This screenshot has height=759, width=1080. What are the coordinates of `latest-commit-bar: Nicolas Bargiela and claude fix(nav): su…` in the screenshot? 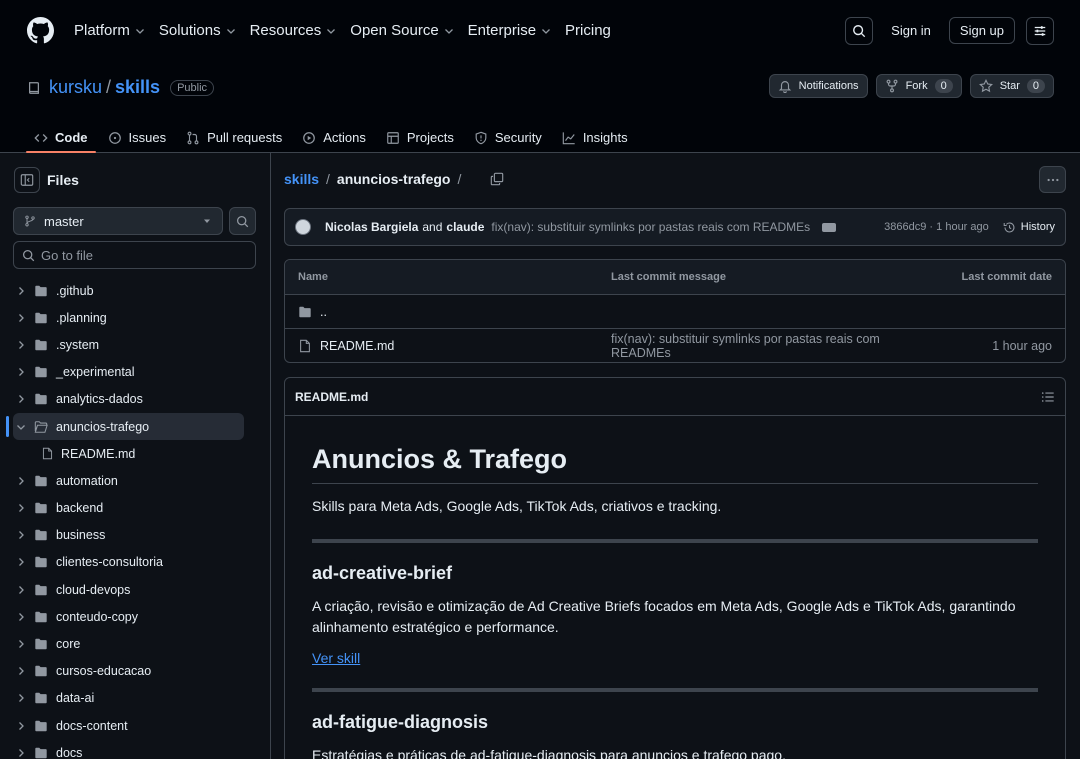 It's located at (675, 227).